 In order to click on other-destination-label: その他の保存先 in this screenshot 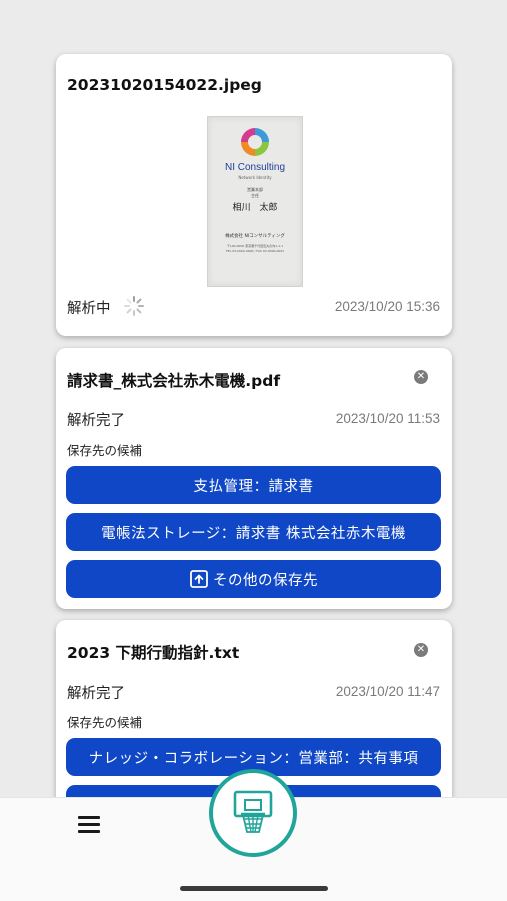, I will do `click(265, 580)`.